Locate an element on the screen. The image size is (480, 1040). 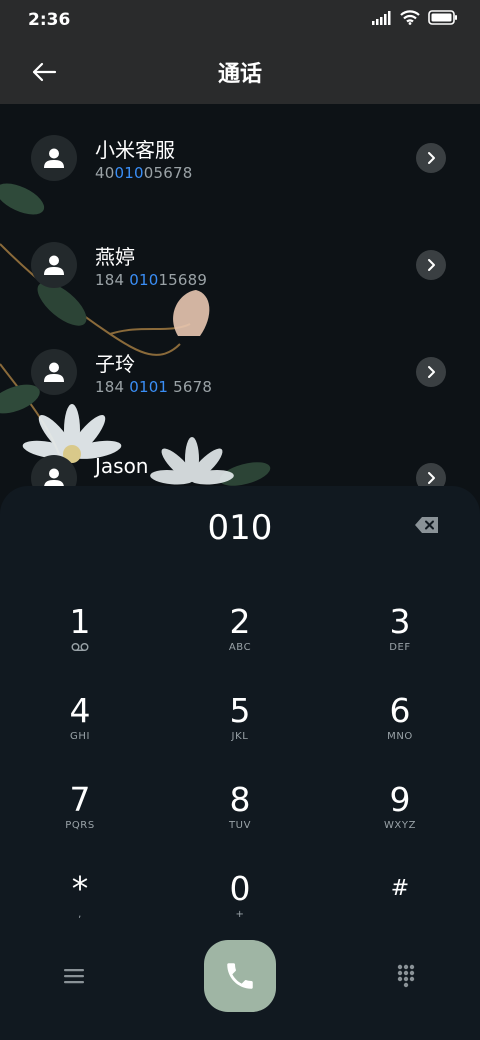
key-letters: JKL is located at coordinates (240, 736).